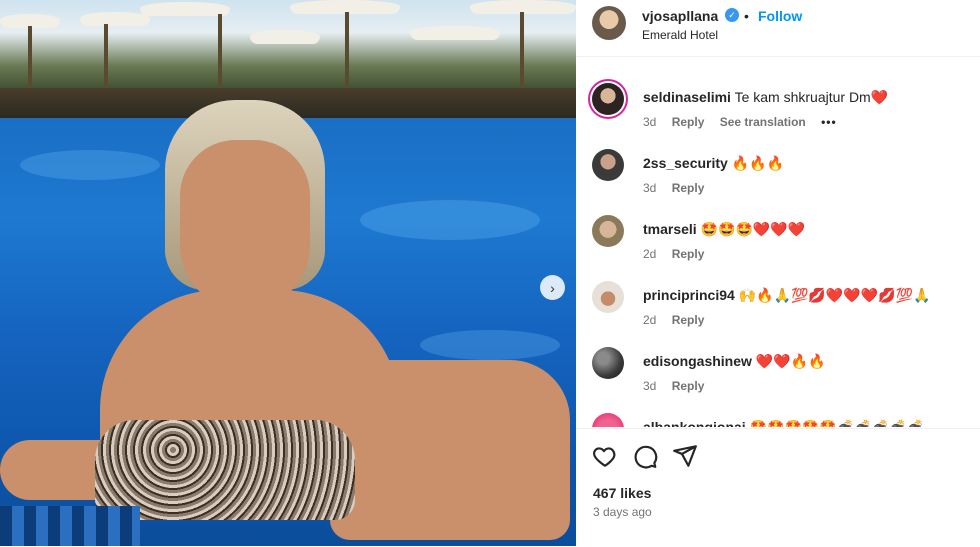 The width and height of the screenshot is (980, 547). What do you see at coordinates (778, 179) in the screenshot?
I see `comment-item: 2ss_security 🔥🔥🔥 3d Reply` at bounding box center [778, 179].